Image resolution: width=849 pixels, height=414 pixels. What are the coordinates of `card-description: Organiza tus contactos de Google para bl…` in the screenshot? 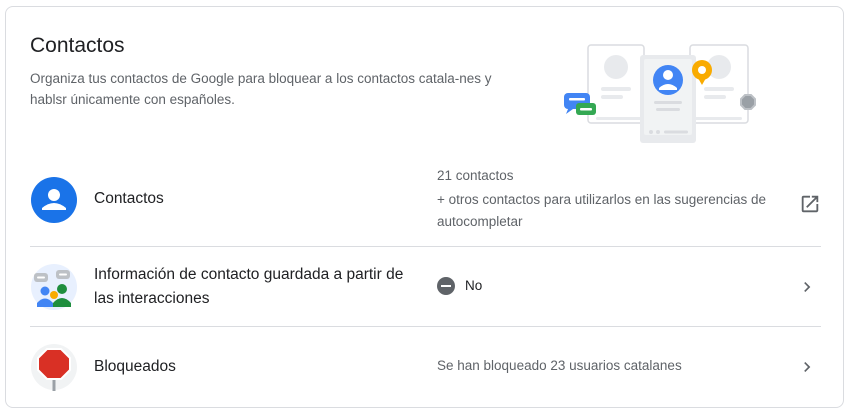 It's located at (261, 89).